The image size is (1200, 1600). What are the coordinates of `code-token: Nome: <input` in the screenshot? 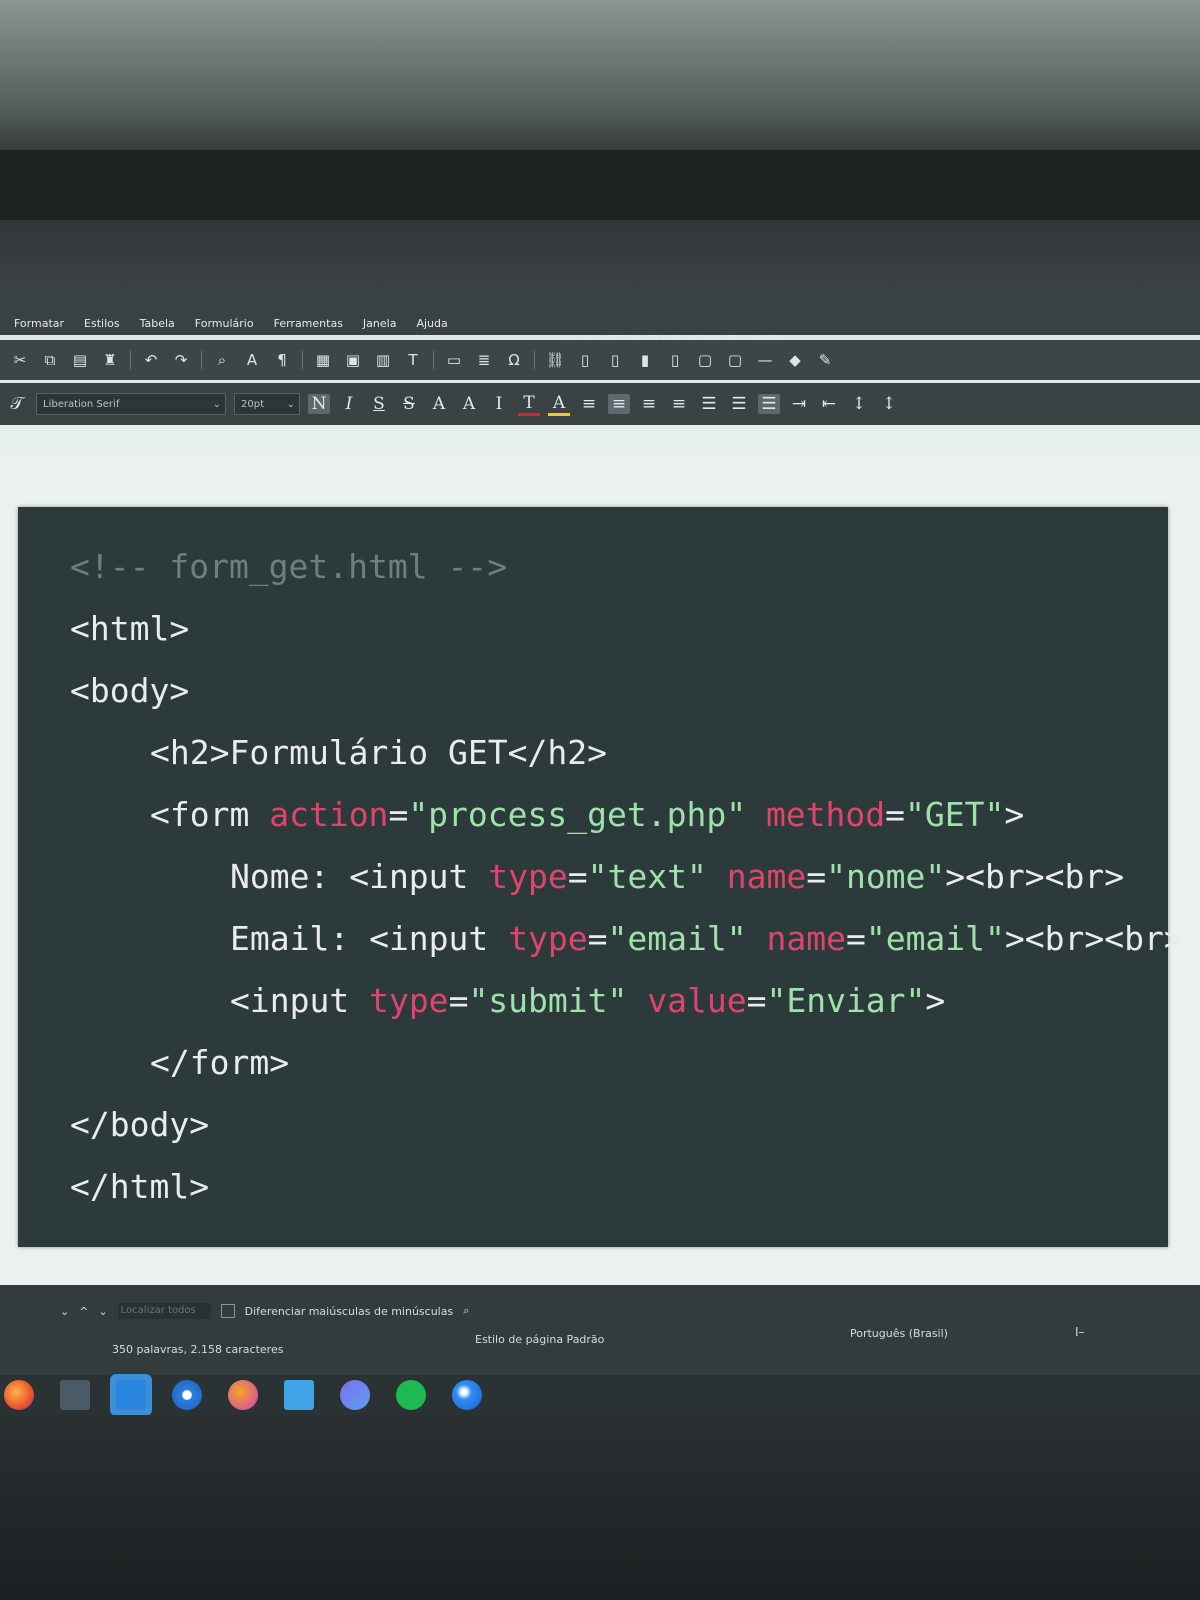 It's located at (359, 876).